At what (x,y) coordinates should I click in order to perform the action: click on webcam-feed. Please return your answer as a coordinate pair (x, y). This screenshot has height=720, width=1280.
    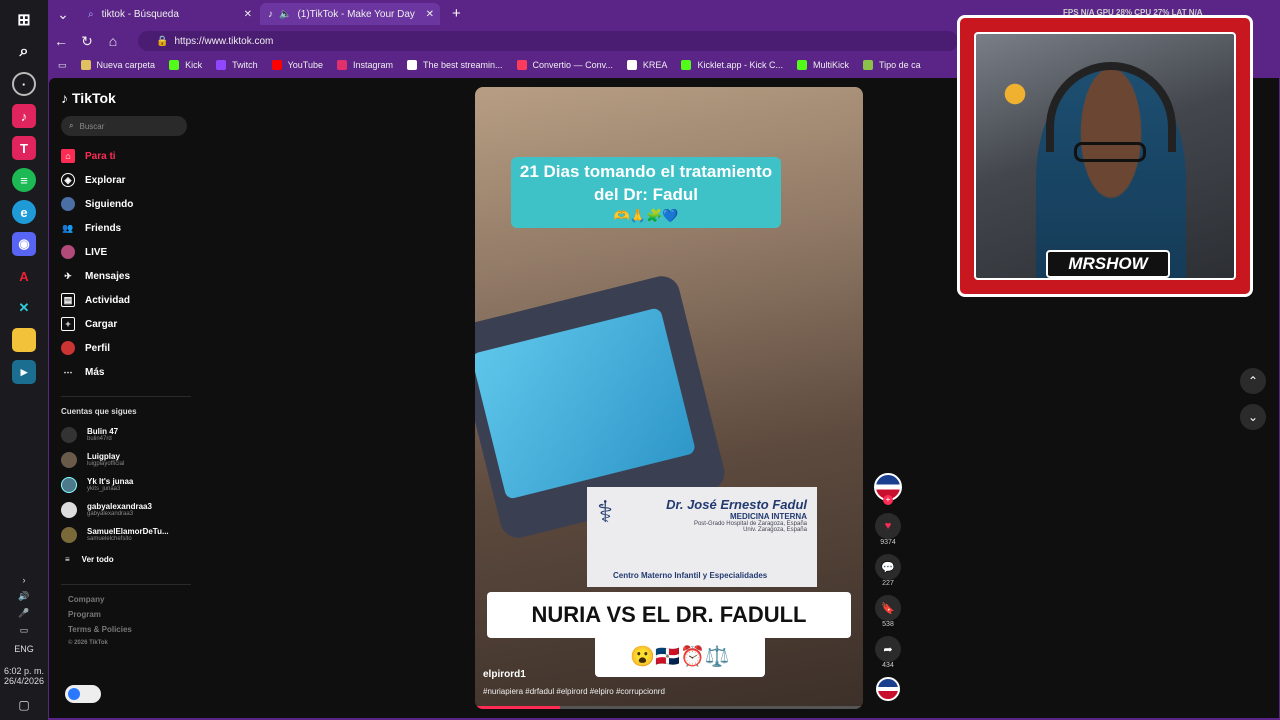
    Looking at the image, I should click on (1105, 156).